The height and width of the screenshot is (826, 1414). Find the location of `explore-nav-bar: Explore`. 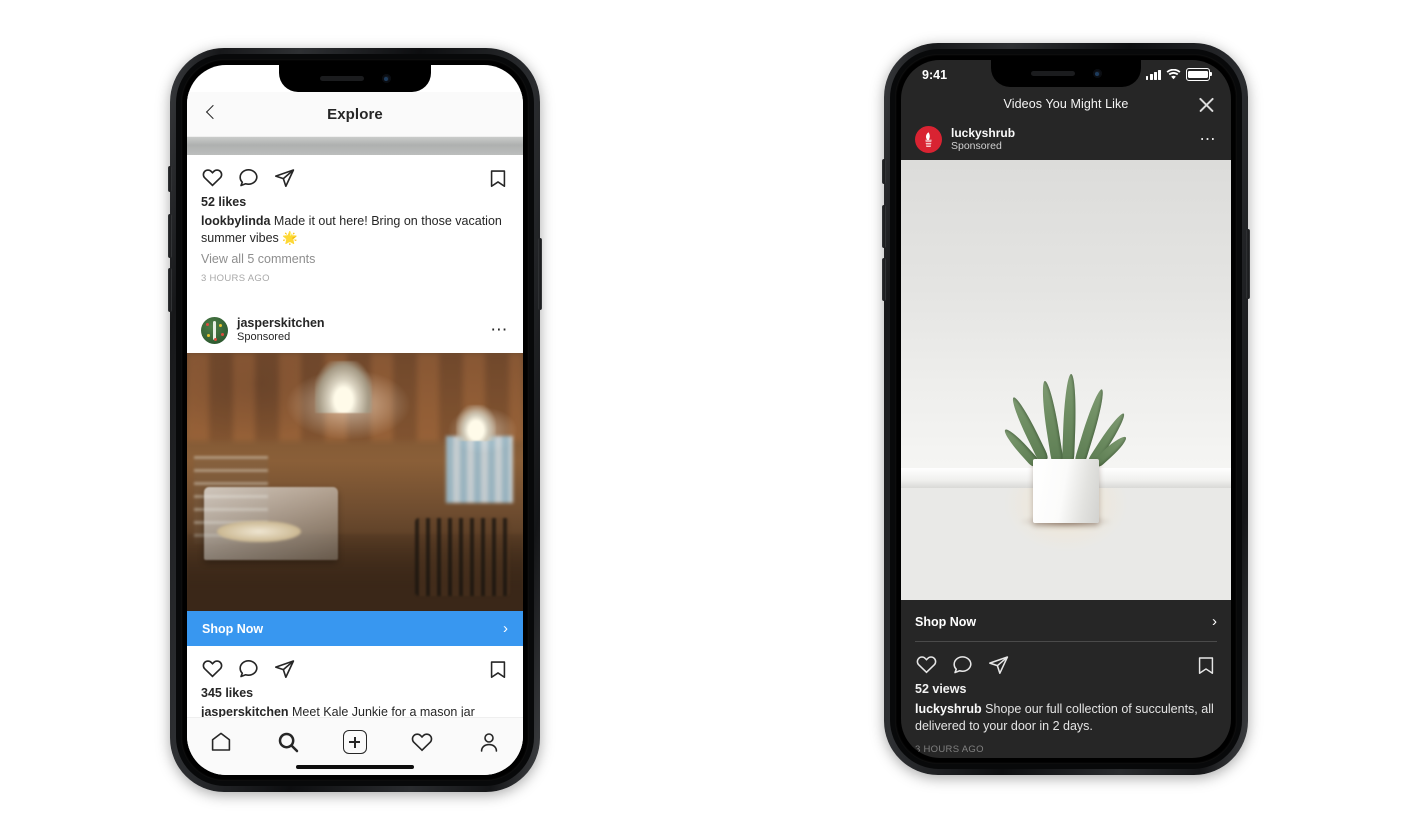

explore-nav-bar: Explore is located at coordinates (355, 114).